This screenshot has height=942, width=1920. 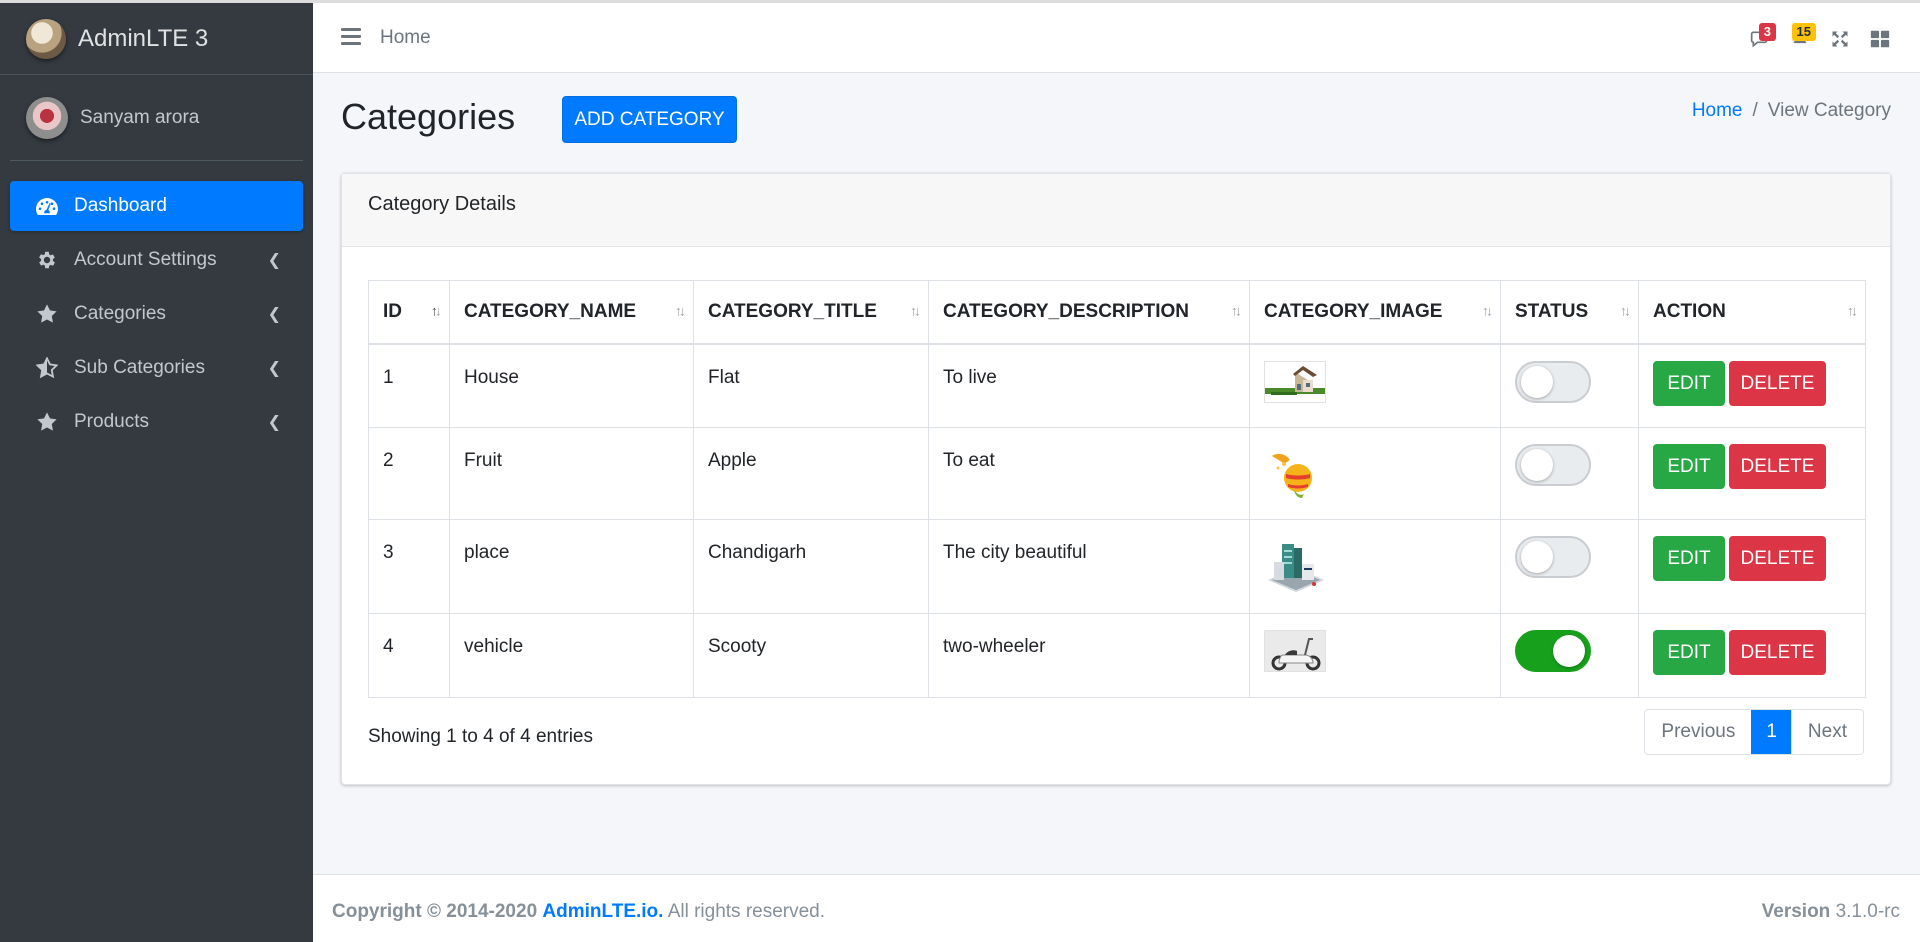 I want to click on footer-version: Version 3.1.0-rc, so click(x=1831, y=912).